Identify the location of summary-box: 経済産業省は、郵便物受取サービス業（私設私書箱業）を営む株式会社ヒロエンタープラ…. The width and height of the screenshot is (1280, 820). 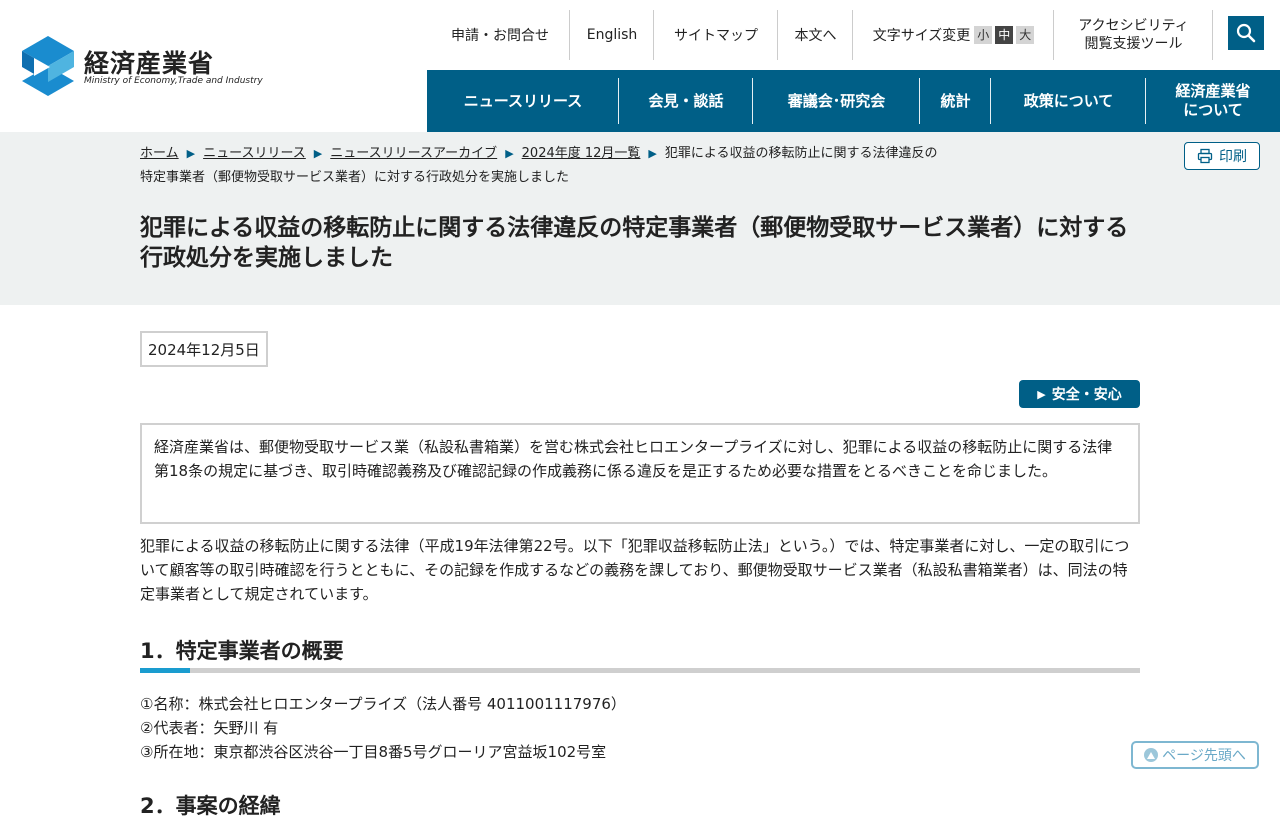
(640, 473).